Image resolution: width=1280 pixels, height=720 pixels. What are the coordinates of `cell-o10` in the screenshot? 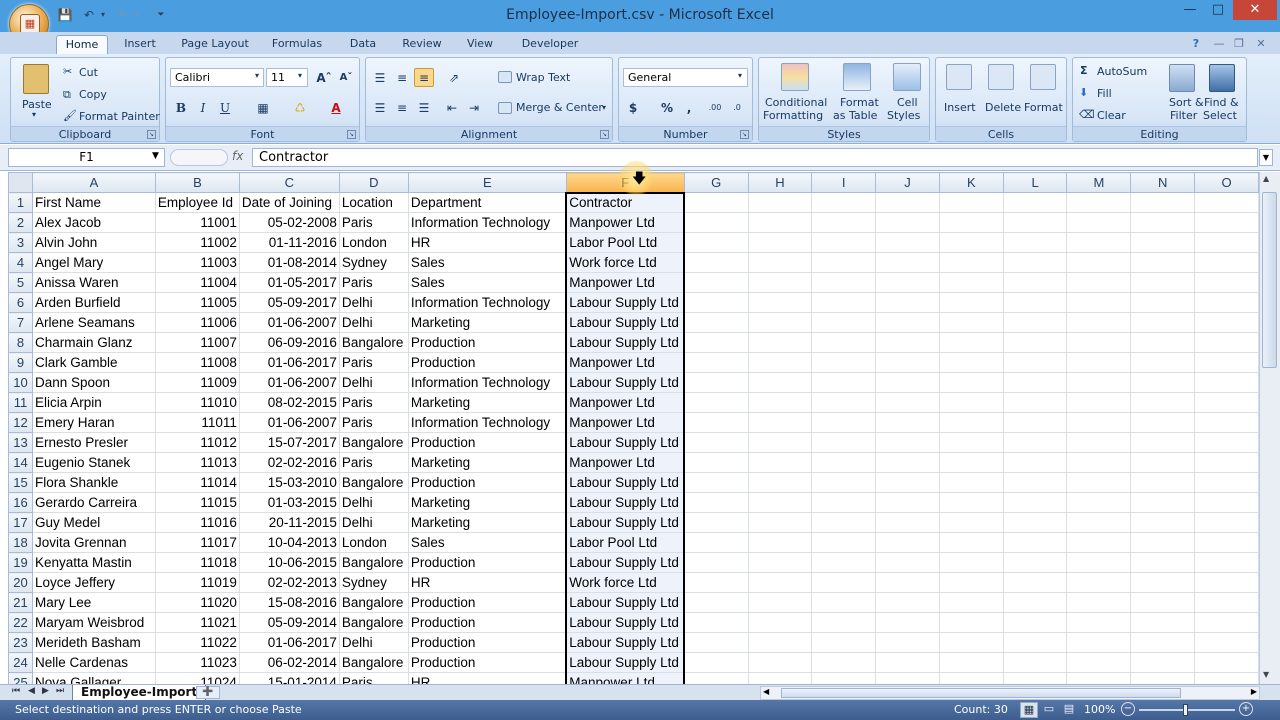 It's located at (1226, 382).